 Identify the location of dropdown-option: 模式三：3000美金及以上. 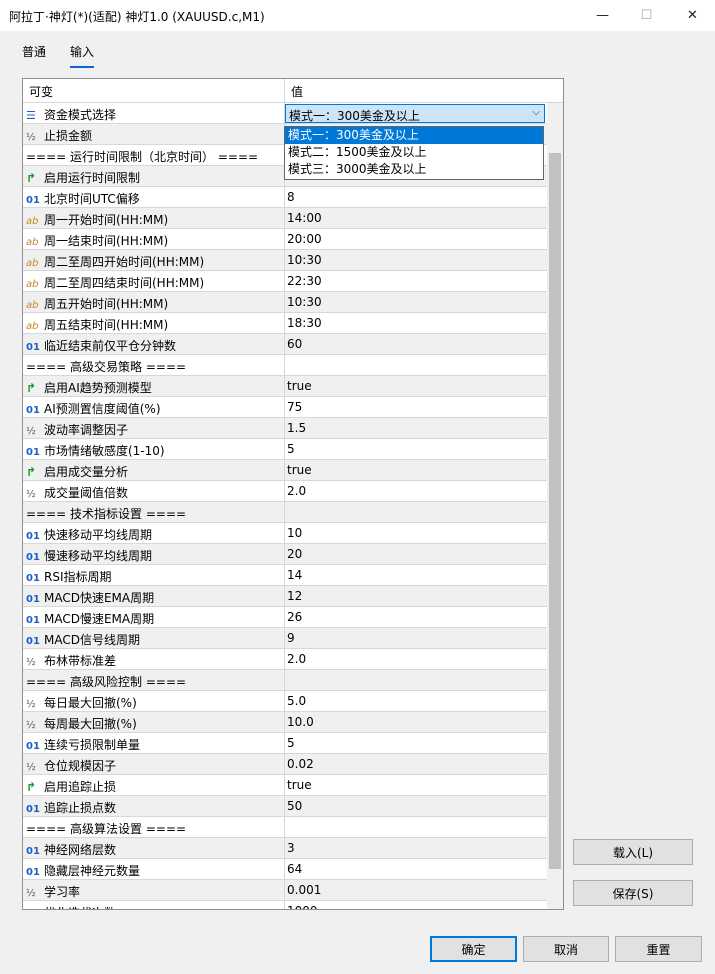
(414, 169).